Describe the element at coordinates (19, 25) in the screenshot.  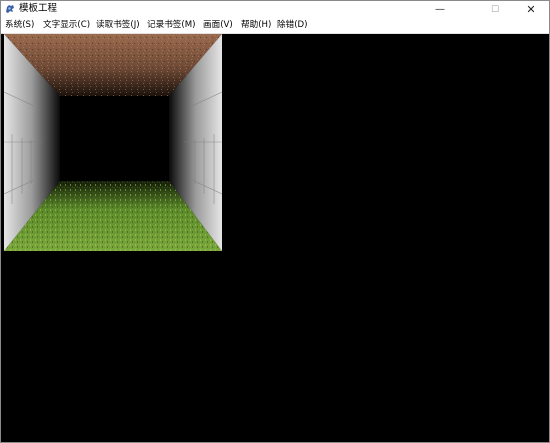
I see `menu-system: 系统(S)` at that location.